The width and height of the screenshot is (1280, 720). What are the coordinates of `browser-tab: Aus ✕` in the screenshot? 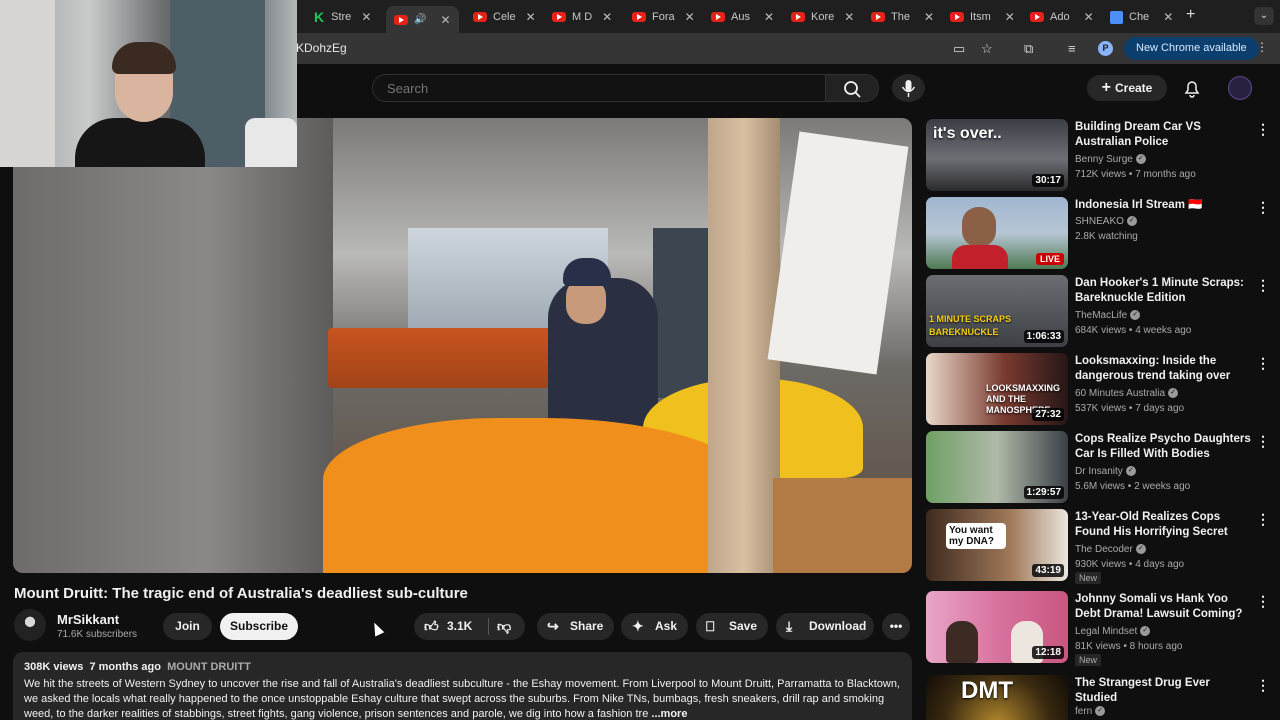 It's located at (742, 17).